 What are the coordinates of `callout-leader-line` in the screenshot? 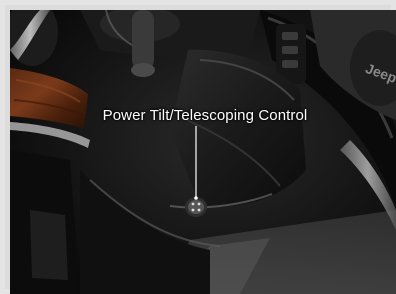 It's located at (196, 163).